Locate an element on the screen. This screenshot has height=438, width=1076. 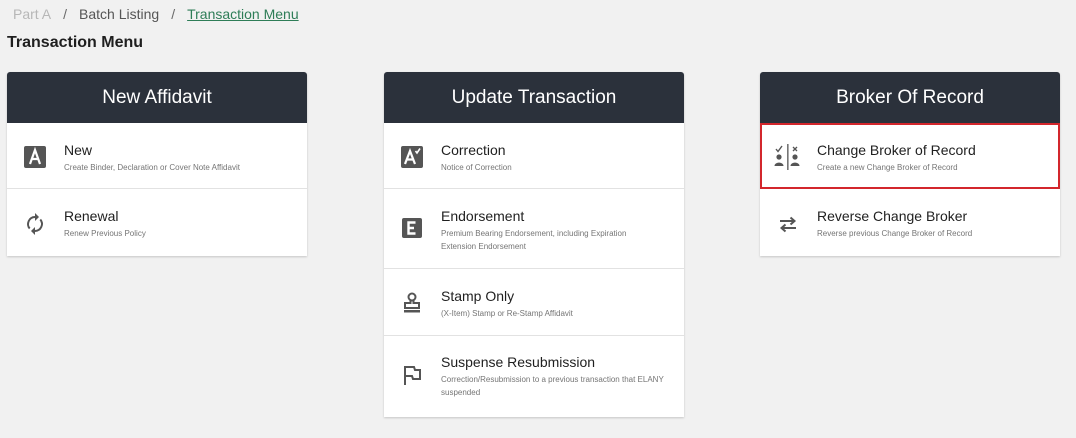
item-title: Stamp Only is located at coordinates (478, 296).